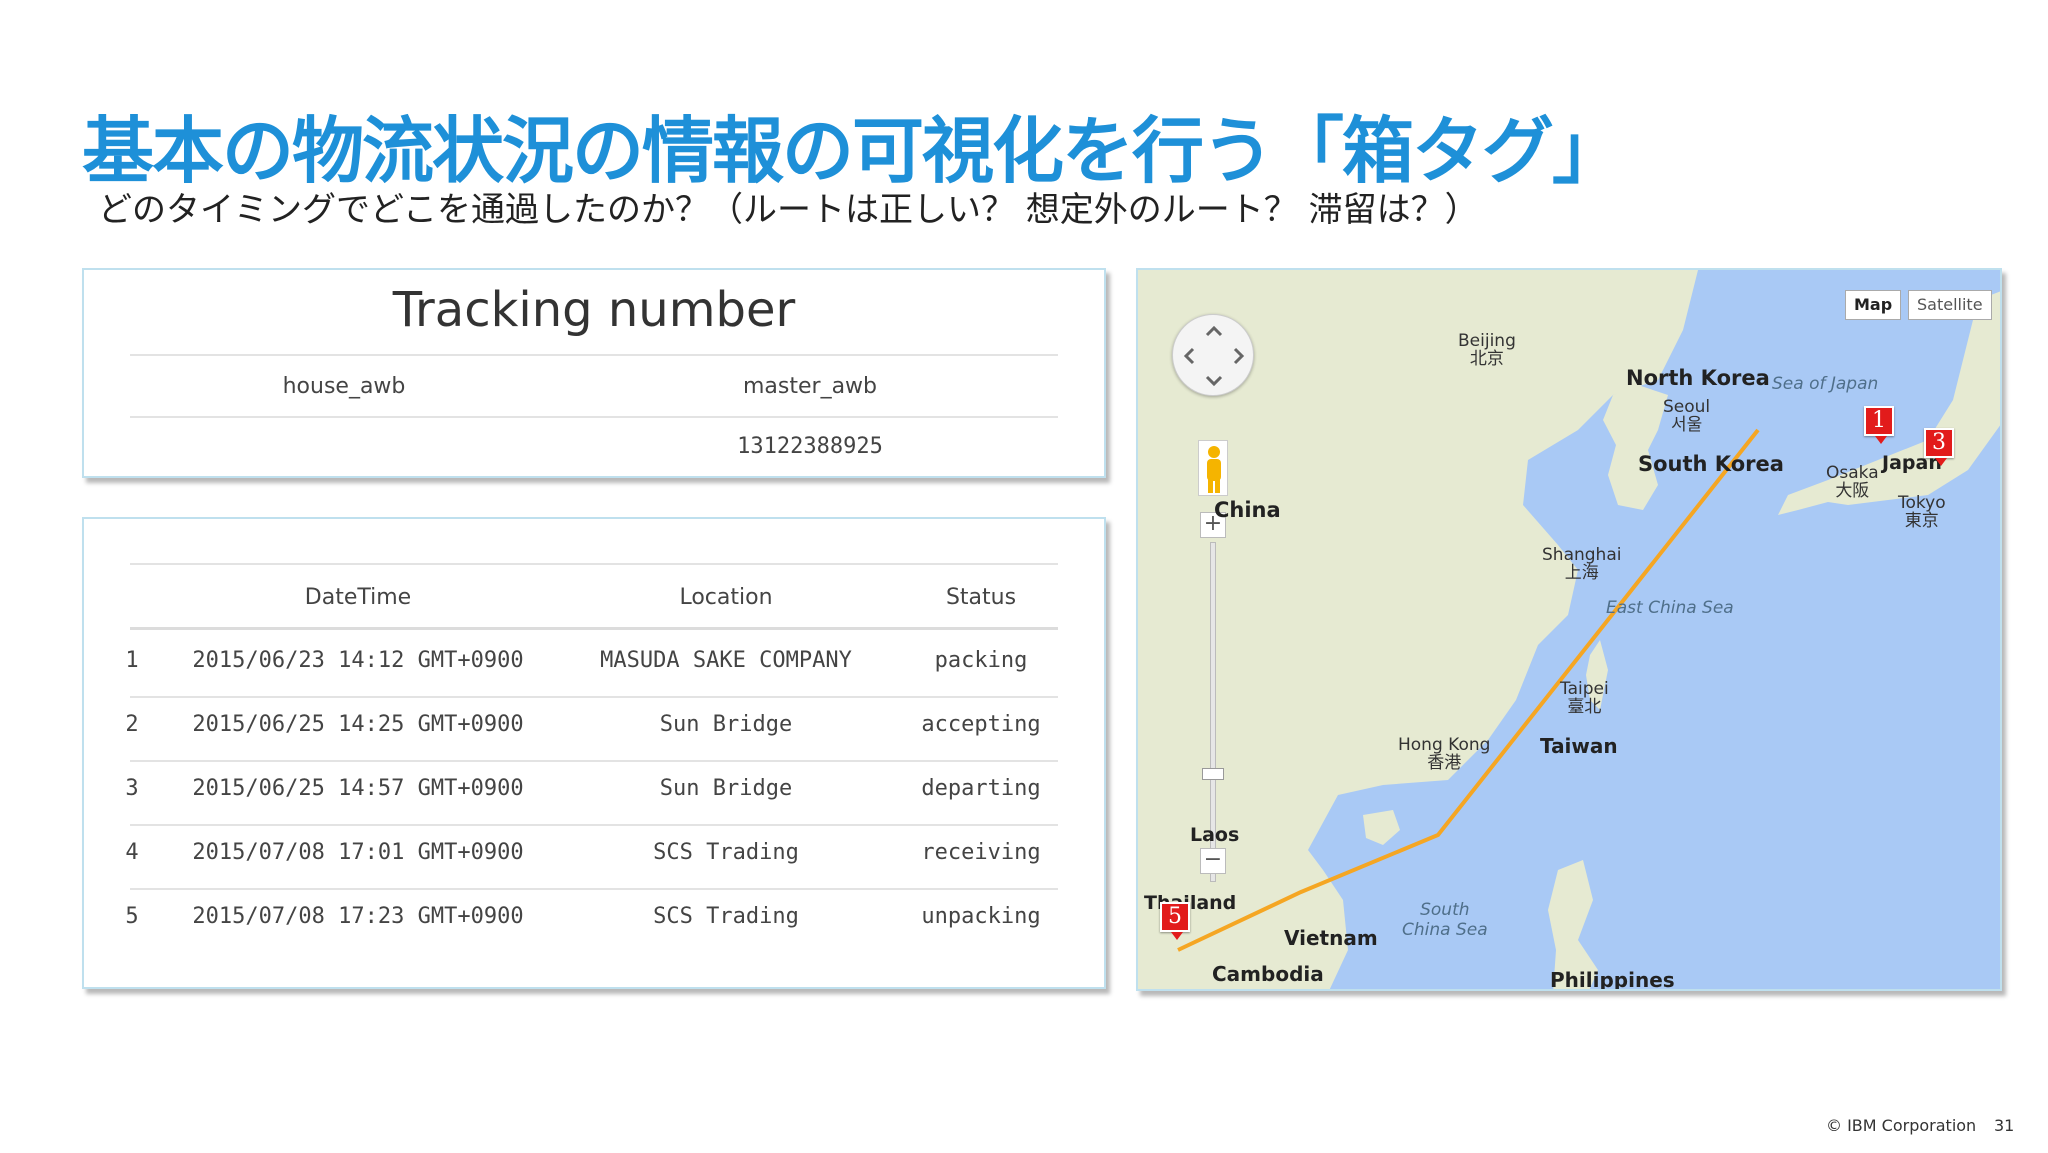 The width and height of the screenshot is (2048, 1153). Describe the element at coordinates (1687, 416) in the screenshot. I see `label-seoul: Seoul 서울` at that location.